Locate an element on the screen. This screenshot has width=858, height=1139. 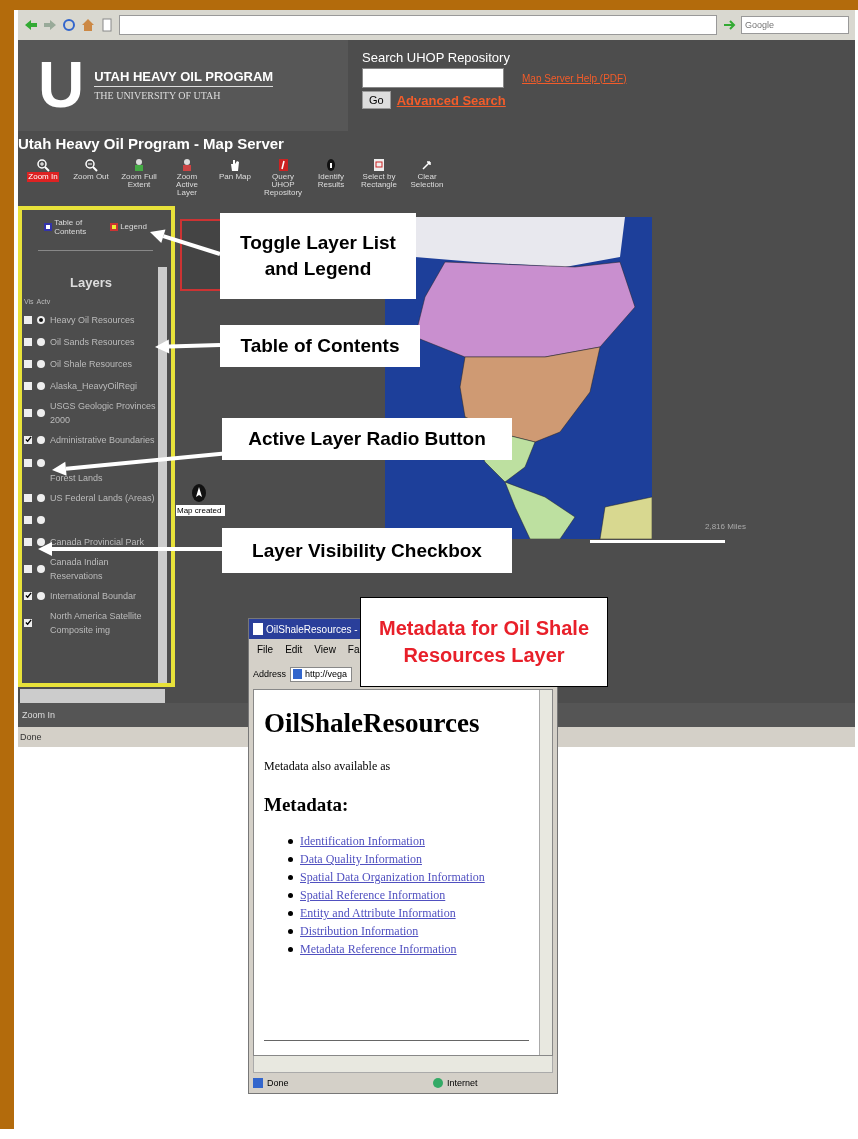
callout-label: Toggle Layer List and Legend is located at coordinates (318, 256).